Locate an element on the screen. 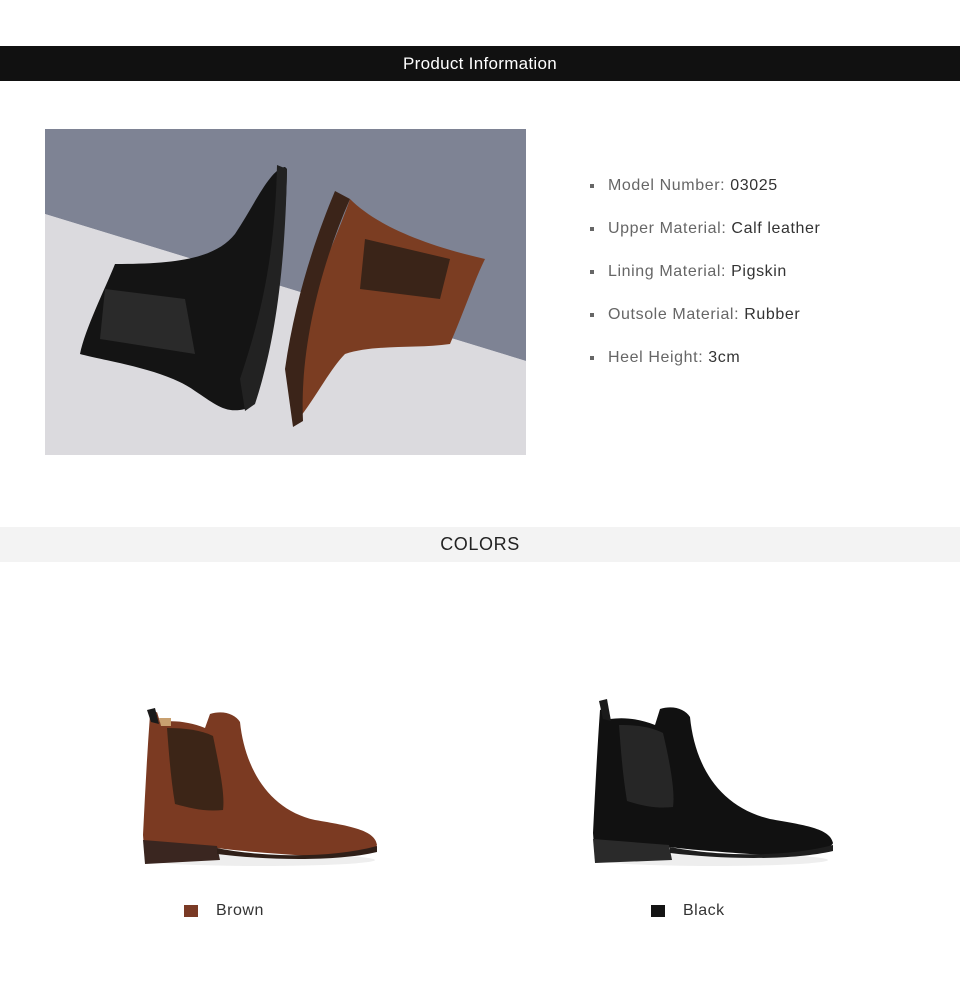 This screenshot has height=994, width=960. colors-title: COLORS is located at coordinates (480, 544).